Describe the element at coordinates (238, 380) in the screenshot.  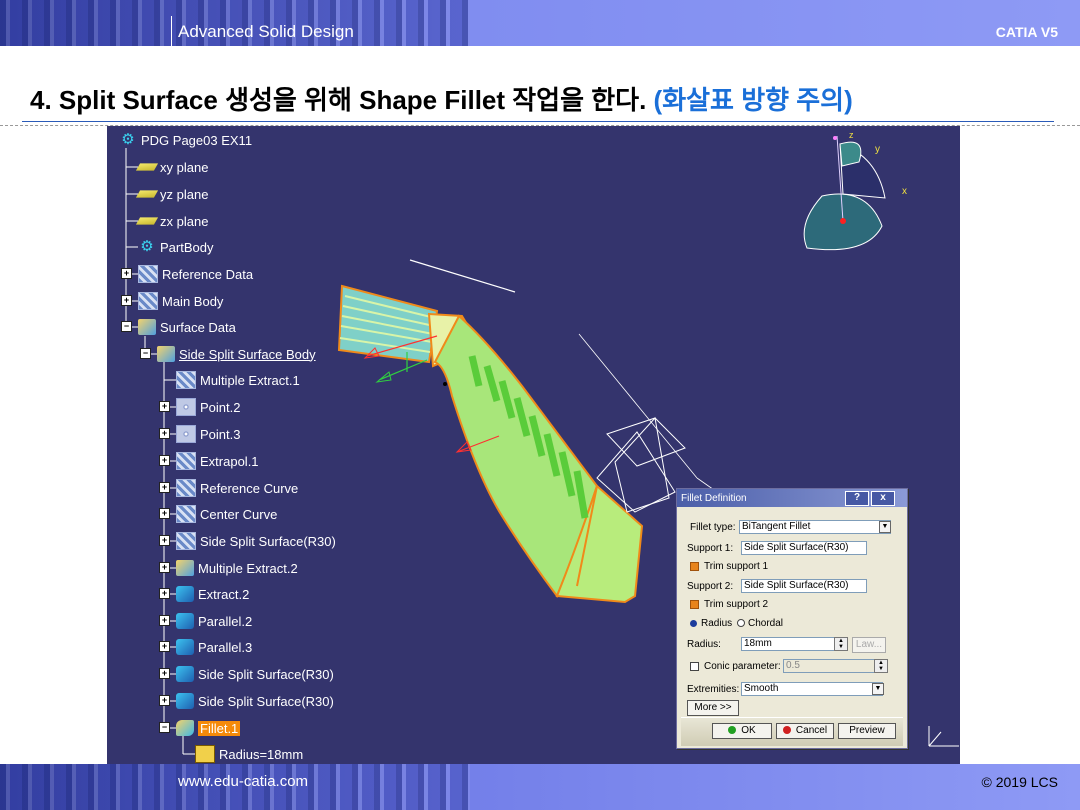
I see `tree-item-multiple-extract-1: Multiple Extract.1` at that location.